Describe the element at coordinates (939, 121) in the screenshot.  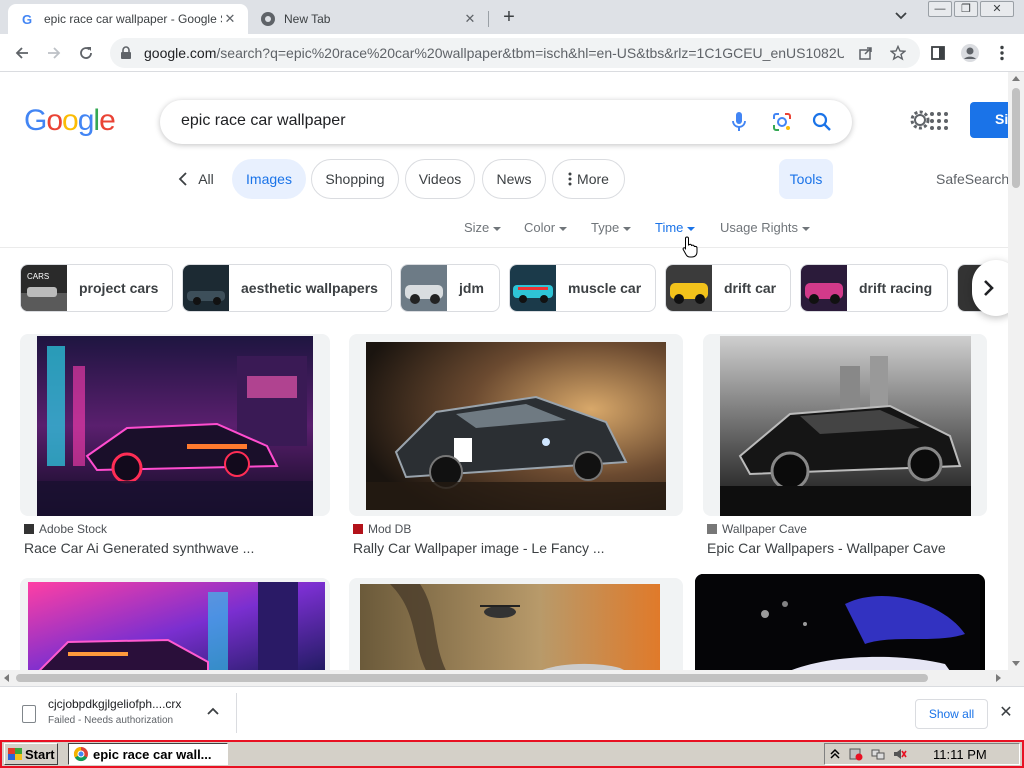
I see `google-apps-grid-icon` at that location.